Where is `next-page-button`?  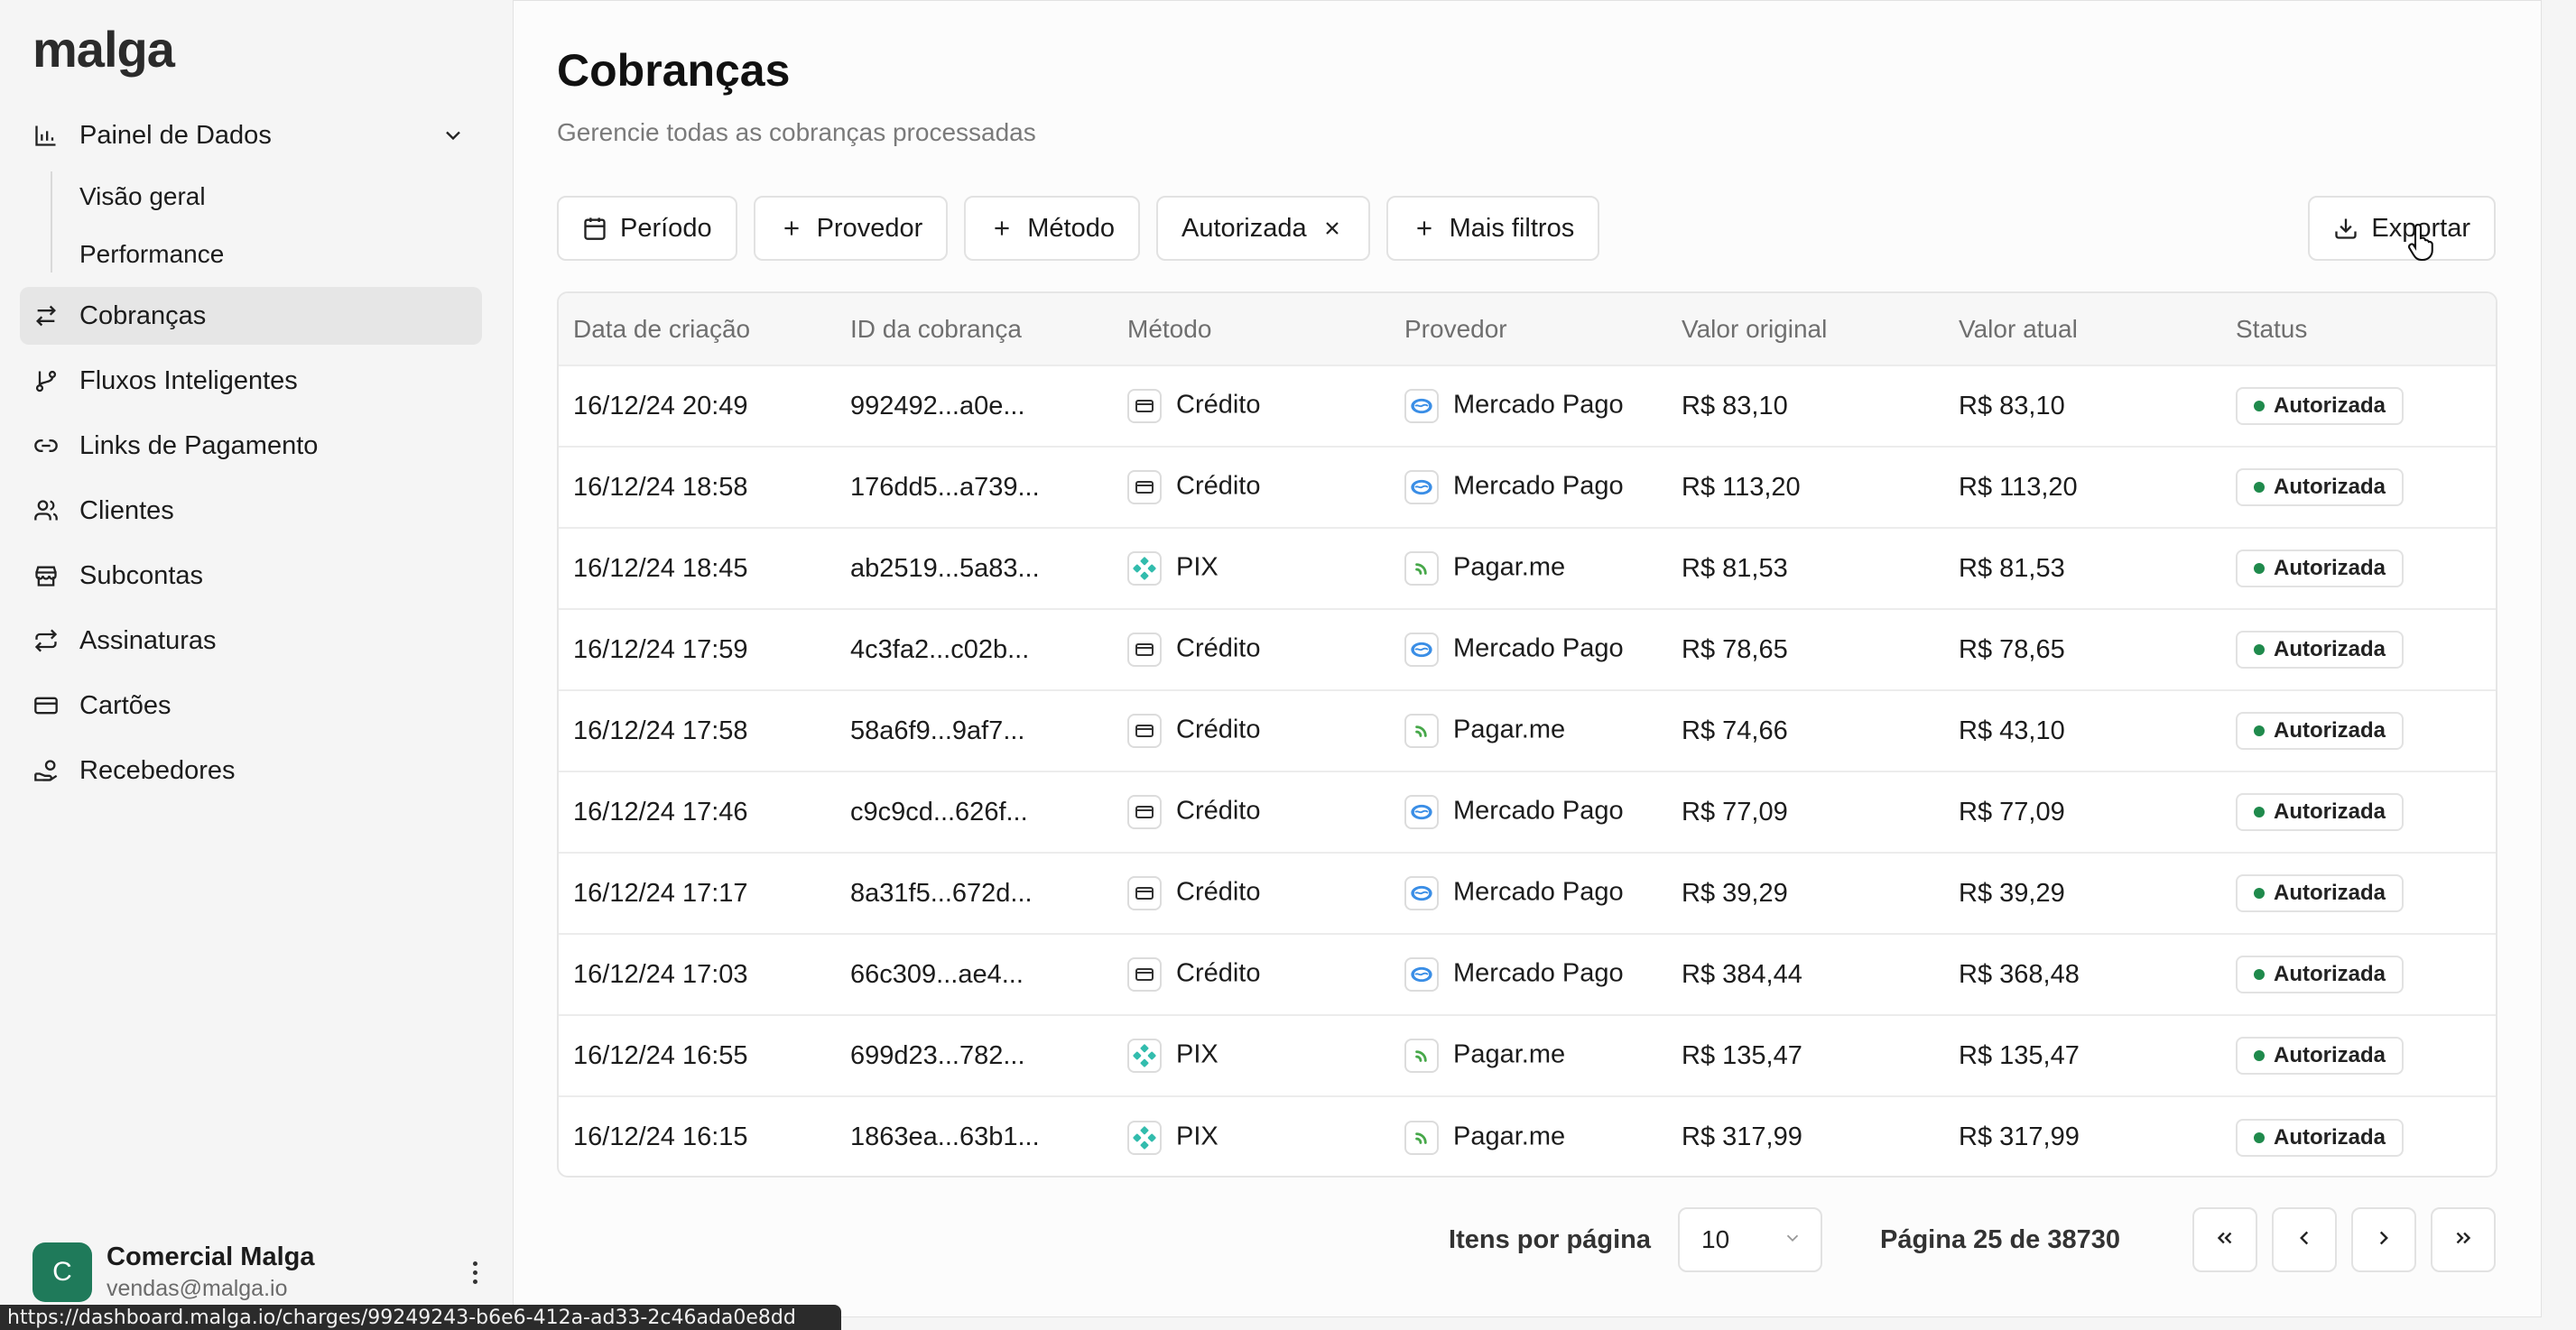 next-page-button is located at coordinates (2383, 1239).